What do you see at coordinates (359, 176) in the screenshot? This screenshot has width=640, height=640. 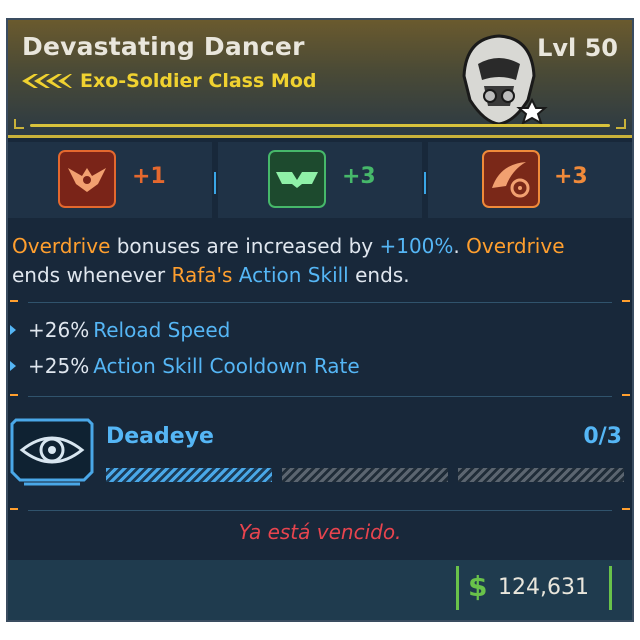 I see `skill-bonus-2: +3` at bounding box center [359, 176].